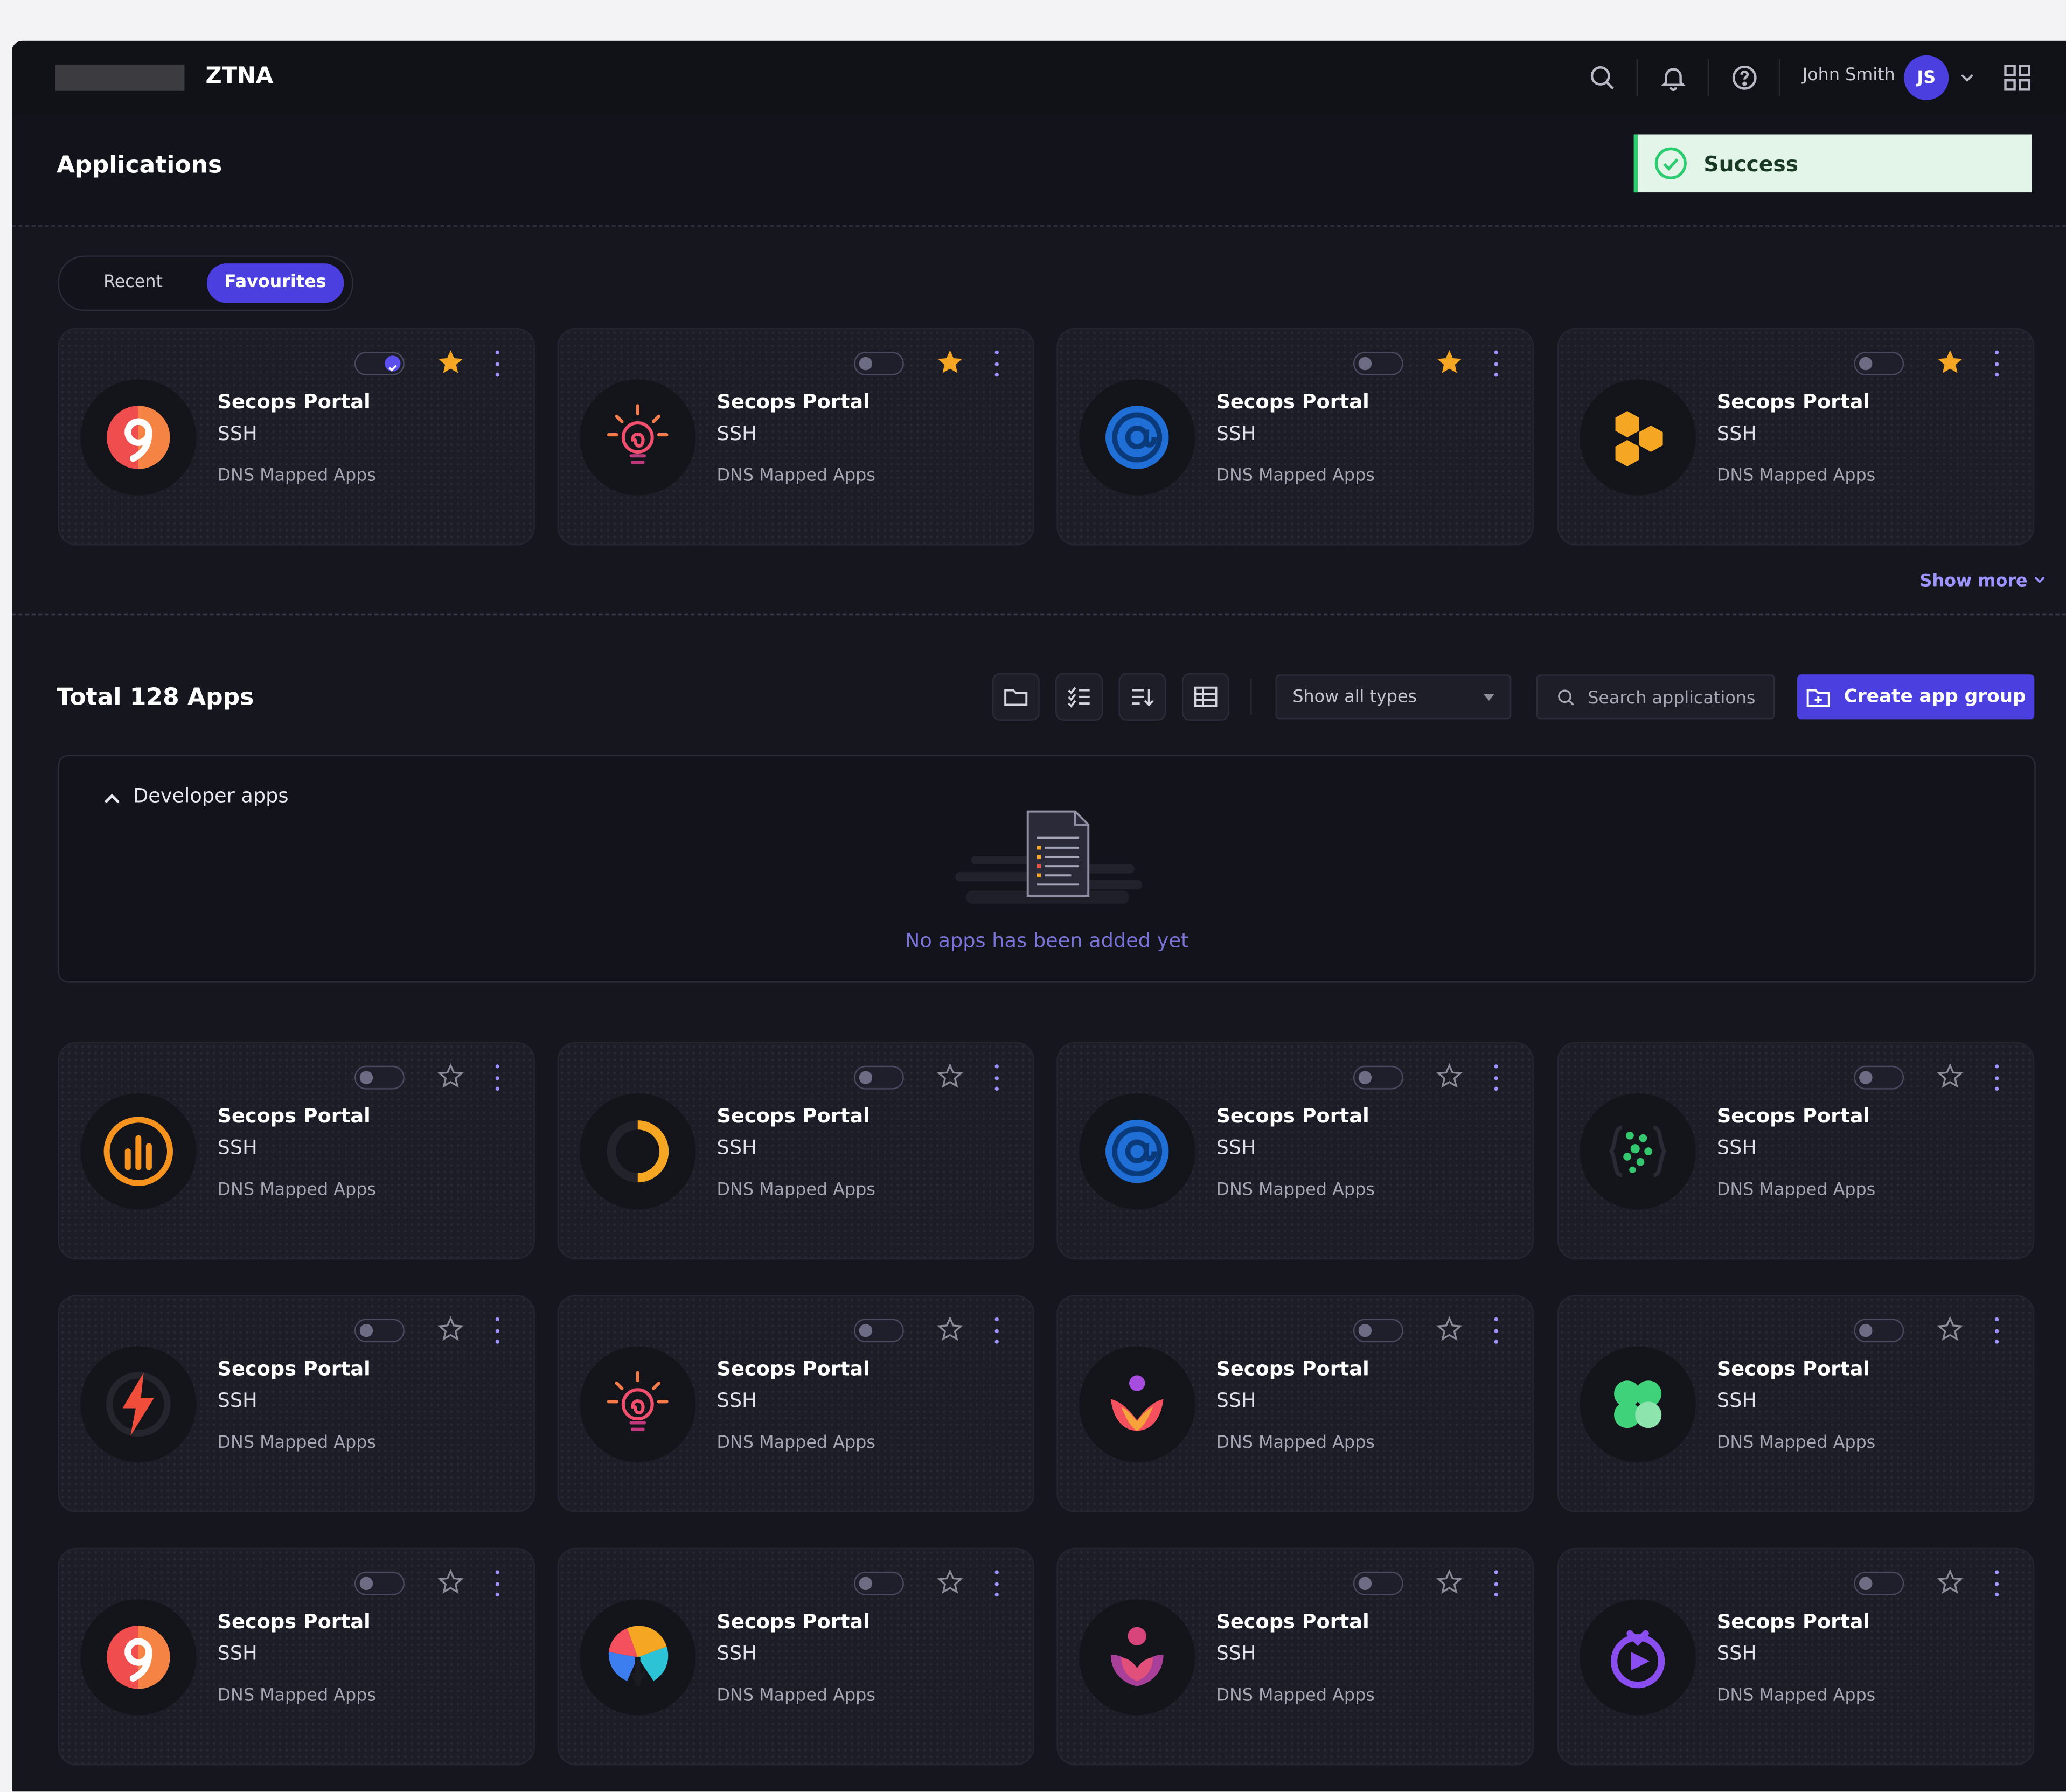  Describe the element at coordinates (638, 1151) in the screenshot. I see `crescent-ring-icon` at that location.